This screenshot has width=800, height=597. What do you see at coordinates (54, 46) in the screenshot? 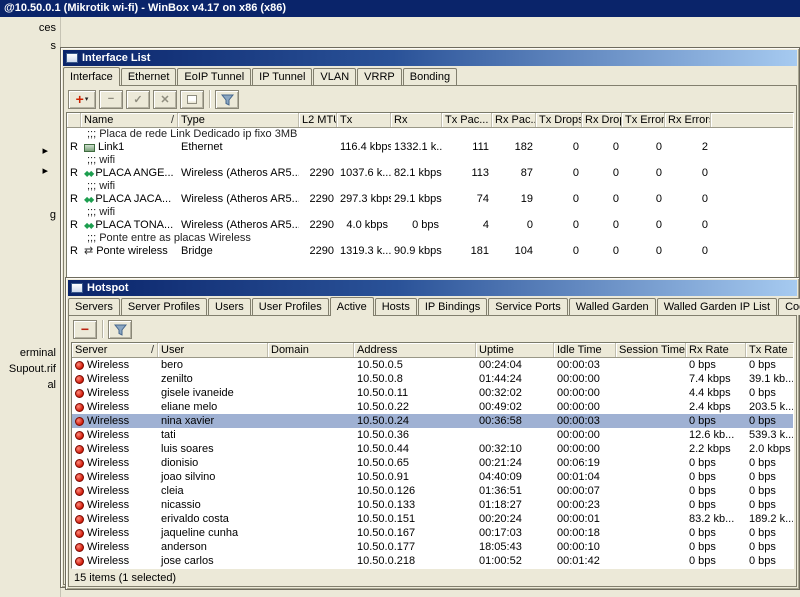
I see `sidebar-item: s` at bounding box center [54, 46].